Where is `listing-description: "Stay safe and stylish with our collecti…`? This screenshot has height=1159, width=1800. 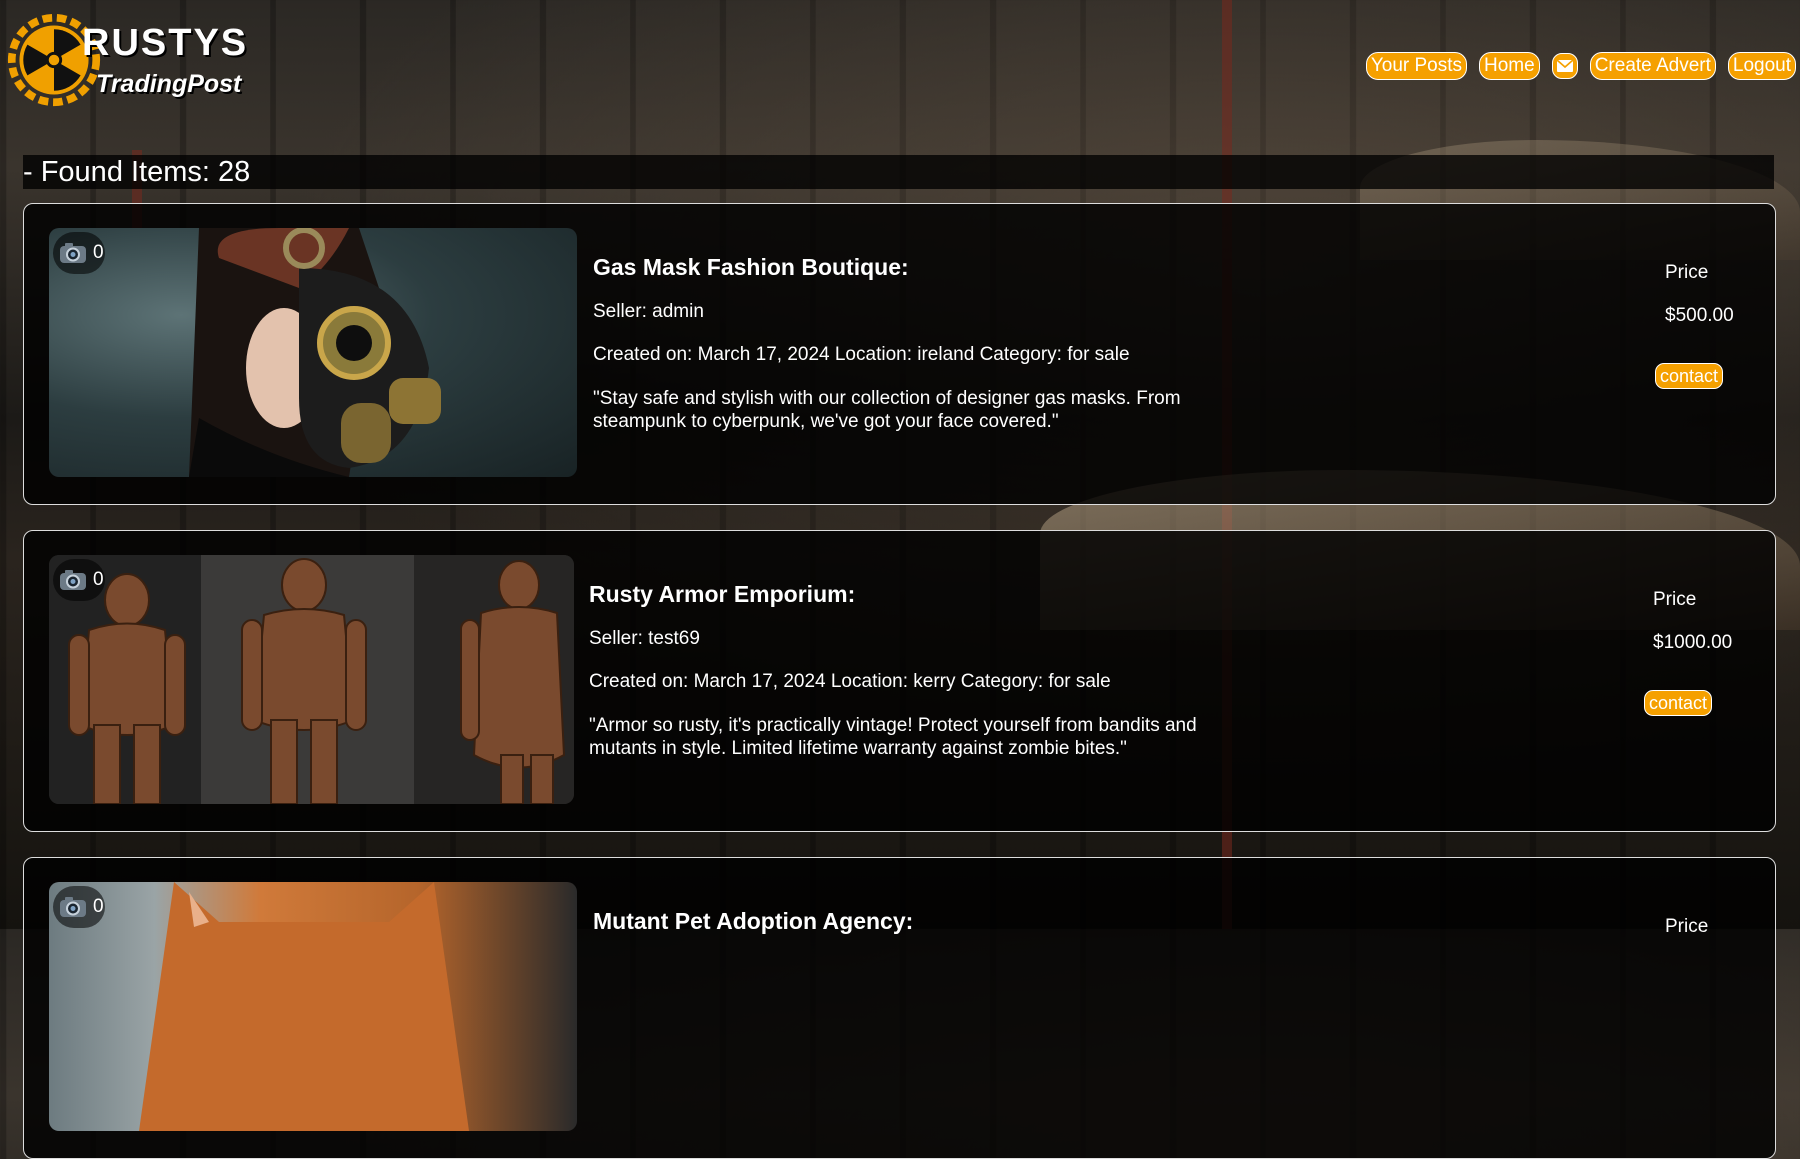 listing-description: "Stay safe and stylish with our collecti… is located at coordinates (887, 410).